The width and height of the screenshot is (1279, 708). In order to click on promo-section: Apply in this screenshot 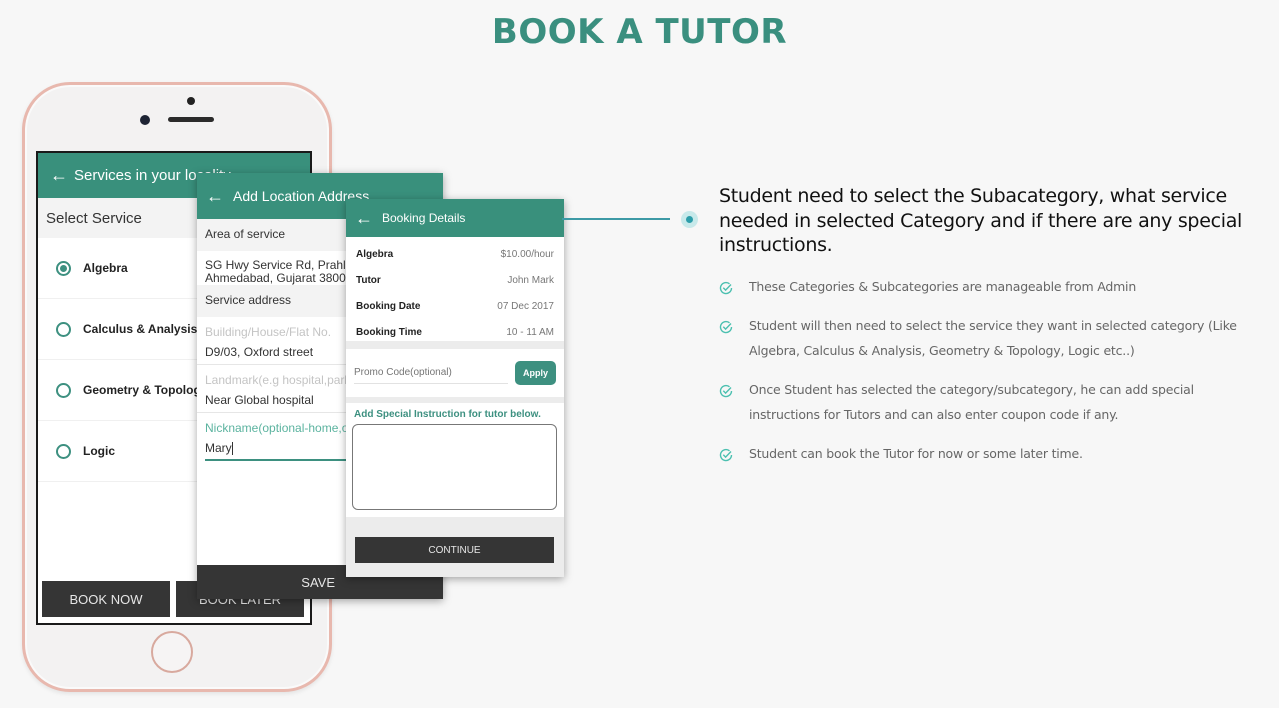, I will do `click(455, 373)`.